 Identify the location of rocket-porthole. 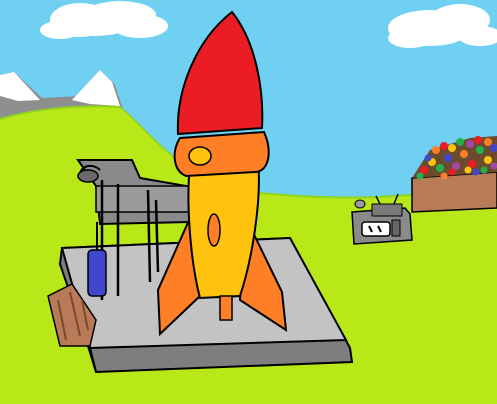
(200, 156).